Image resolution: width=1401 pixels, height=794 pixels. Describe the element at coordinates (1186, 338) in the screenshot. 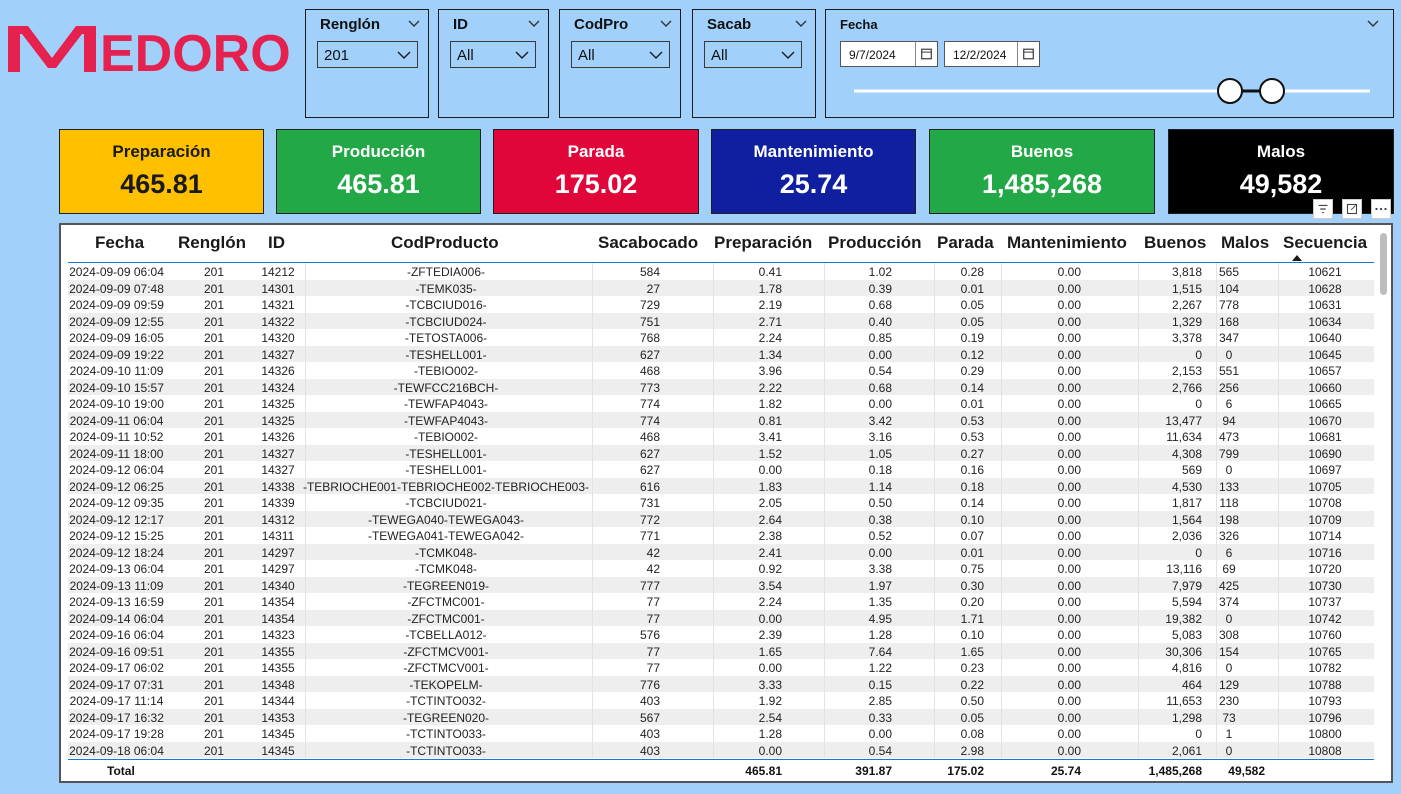

I see `cell-buenos: 3,378` at that location.